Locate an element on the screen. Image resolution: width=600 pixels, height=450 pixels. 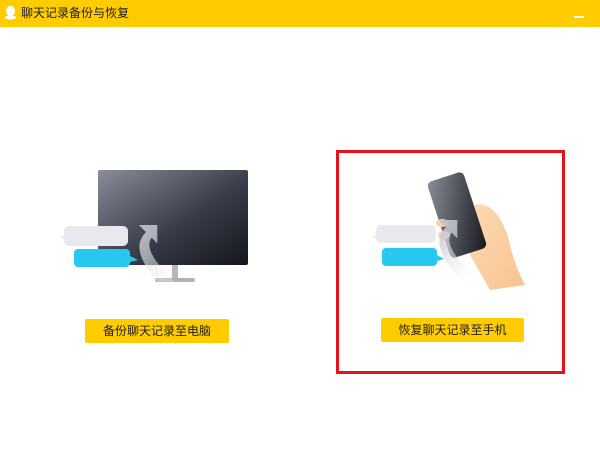
monitor-neck is located at coordinates (175, 272).